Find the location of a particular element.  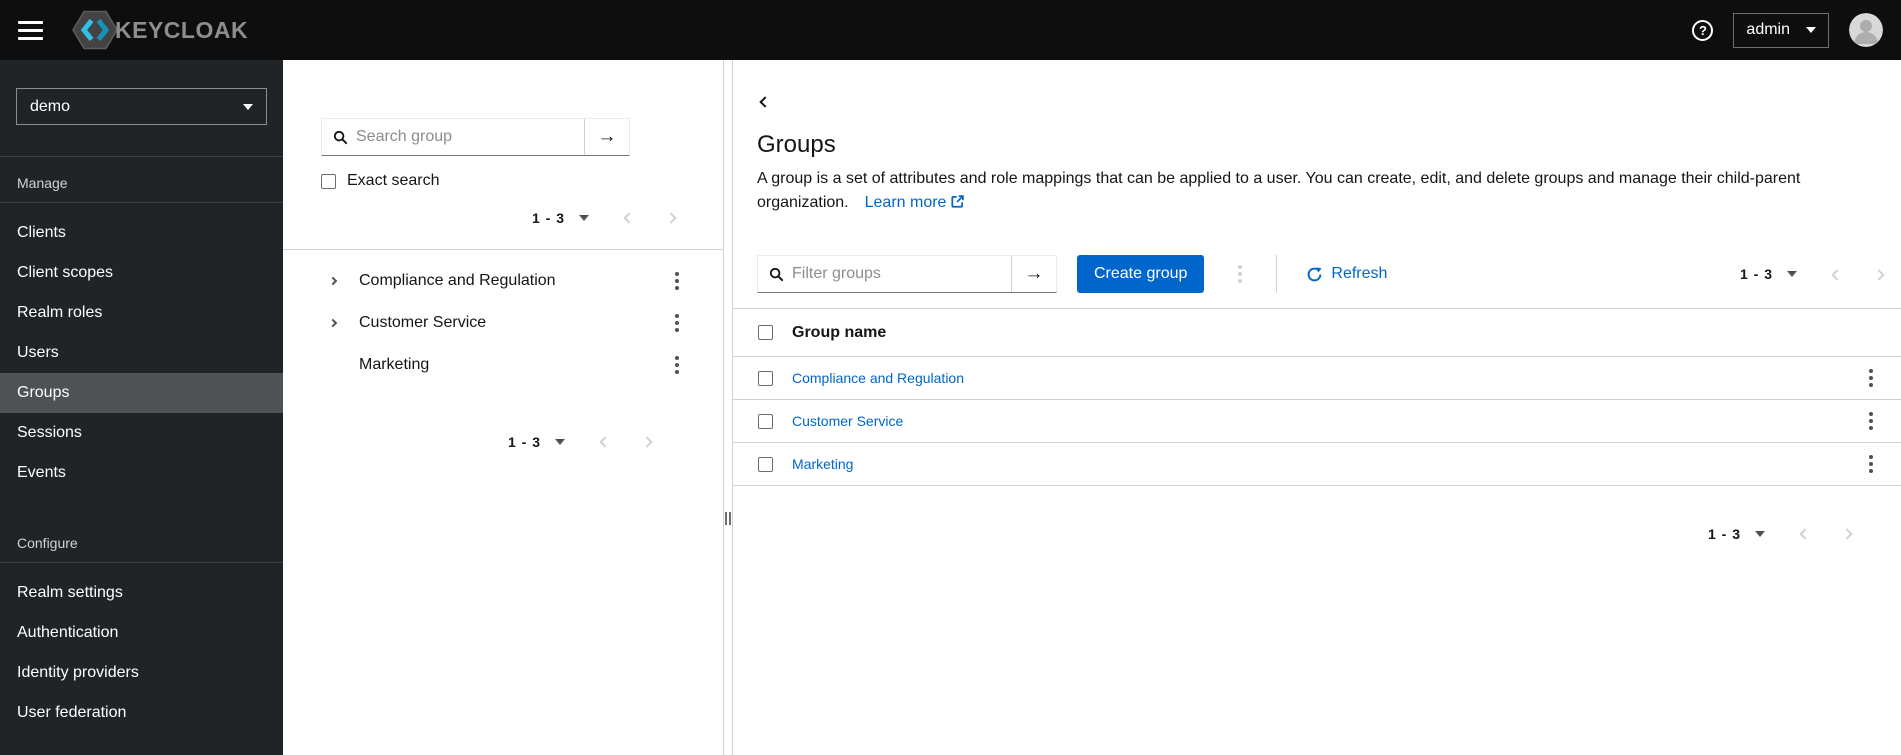

learn-more-link: Learn more is located at coordinates (915, 202).